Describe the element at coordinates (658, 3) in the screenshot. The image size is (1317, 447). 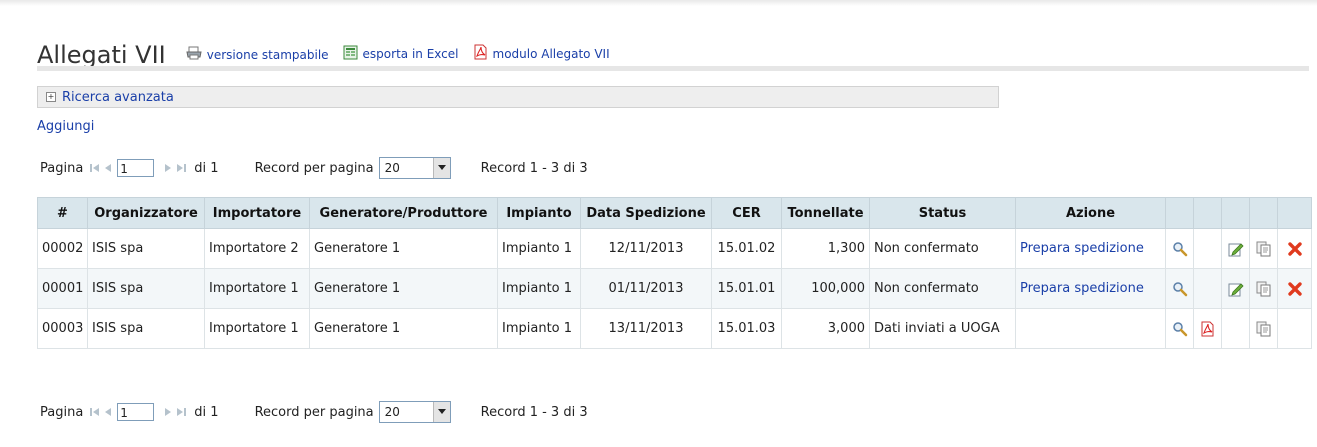
I see `top-shadow` at that location.